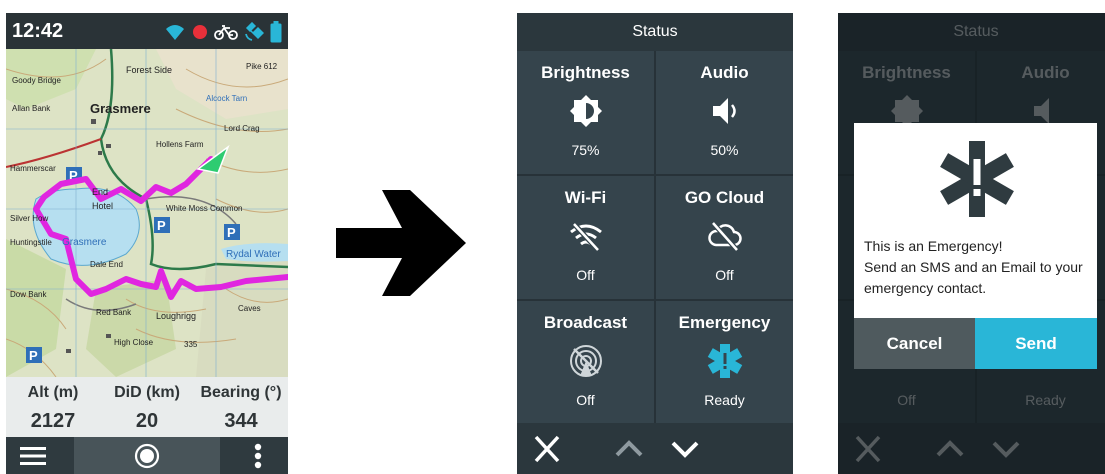  What do you see at coordinates (134, 342) in the screenshot?
I see `map-label: High Close` at bounding box center [134, 342].